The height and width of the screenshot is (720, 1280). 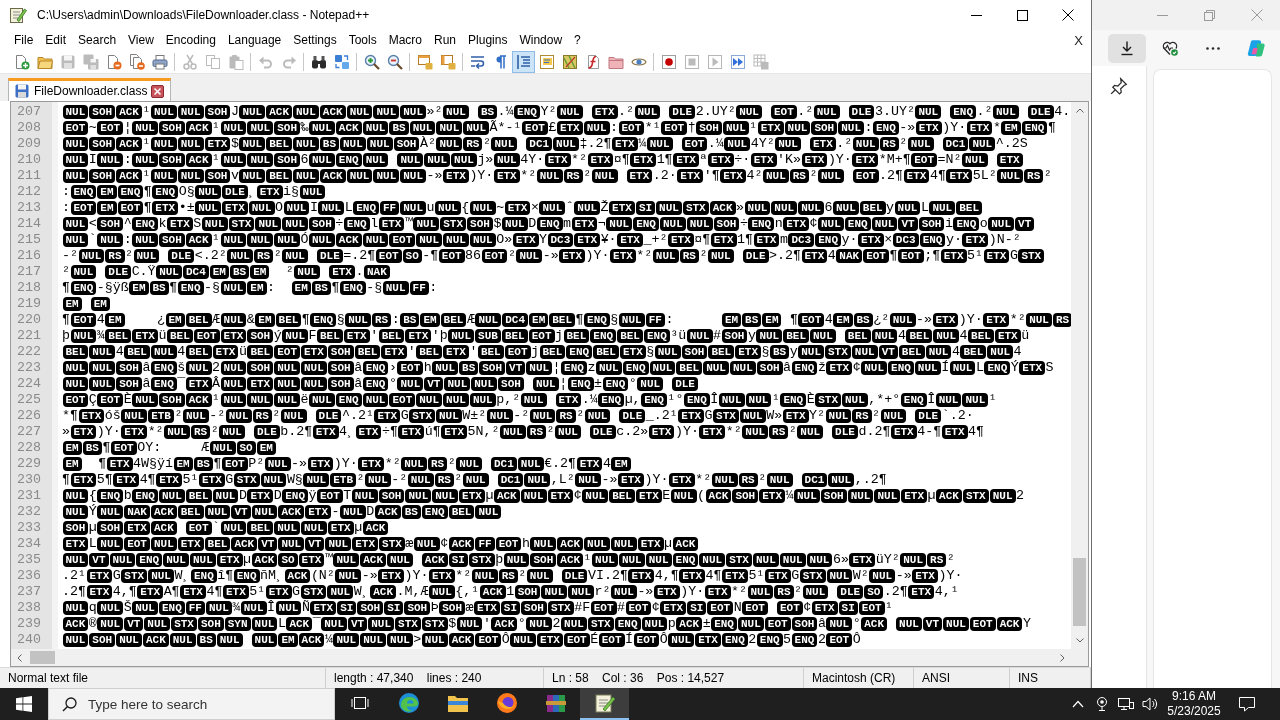 What do you see at coordinates (315, 40) in the screenshot?
I see `menu-item: Settings` at bounding box center [315, 40].